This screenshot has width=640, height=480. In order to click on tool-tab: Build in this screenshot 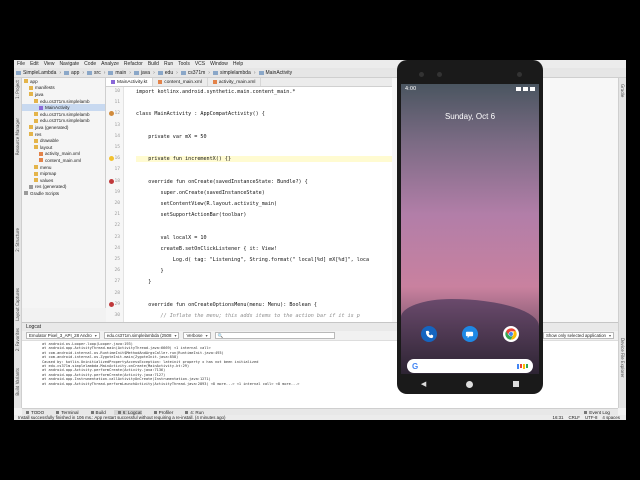, I will do `click(96, 412)`.